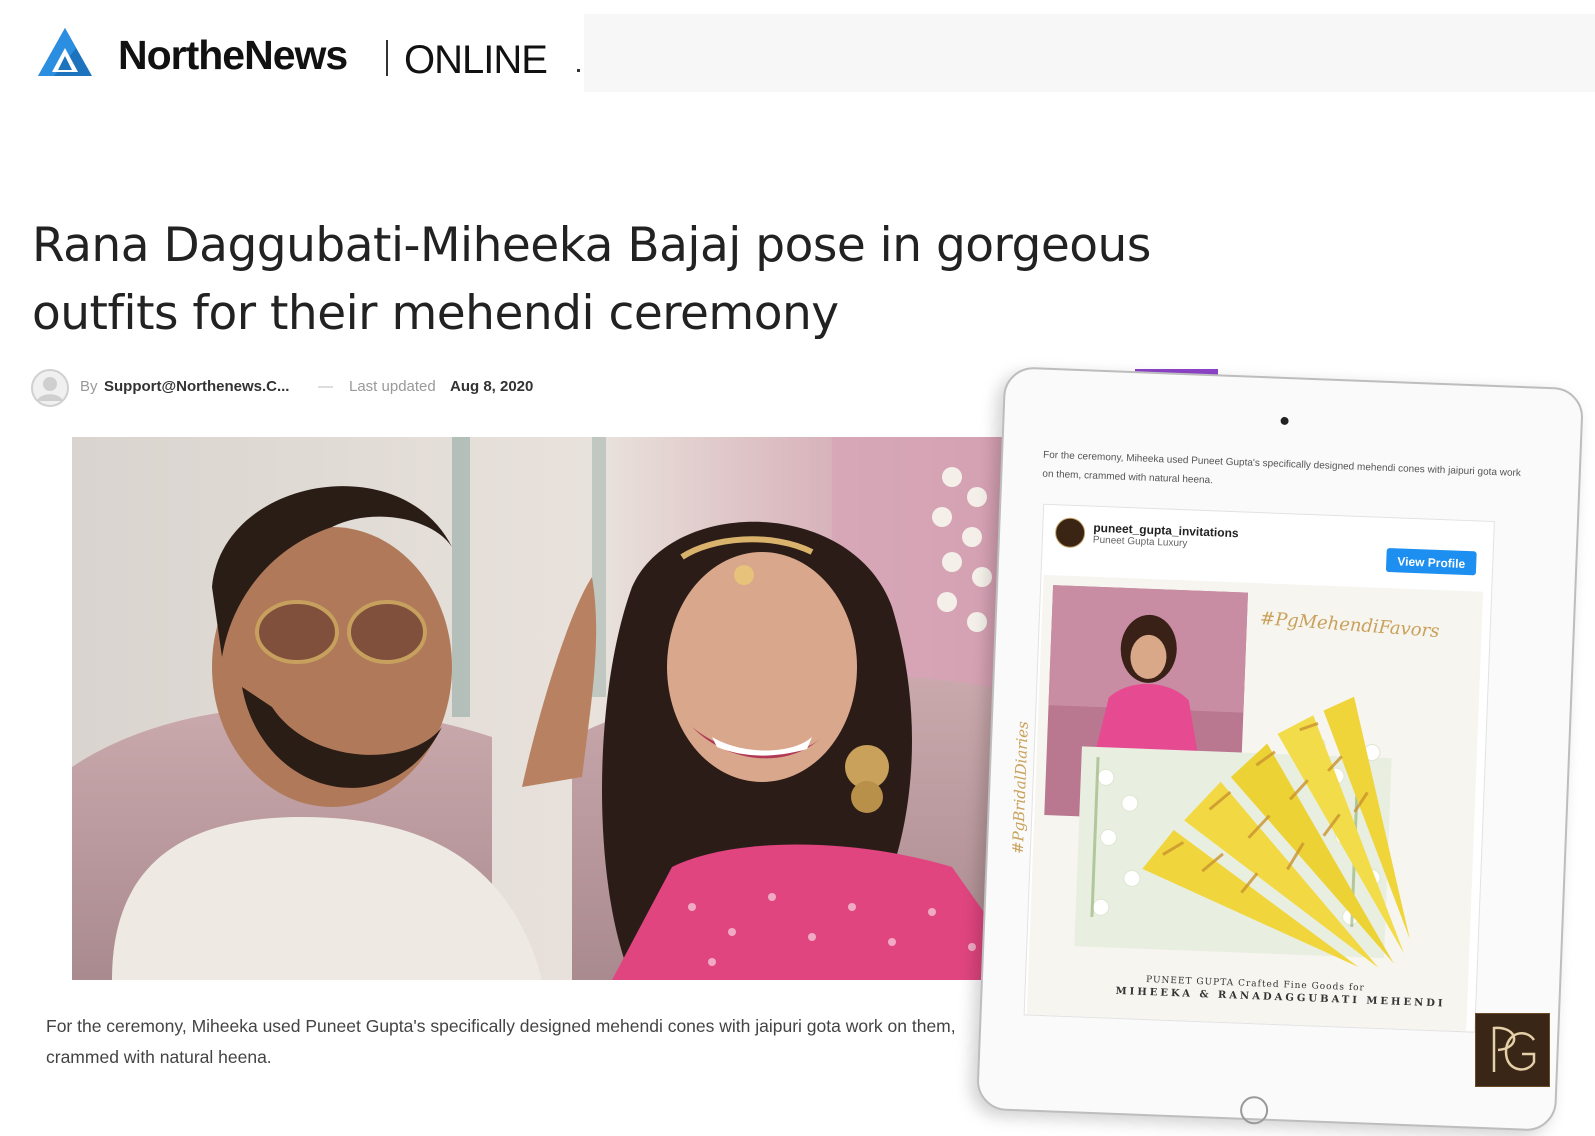 The width and height of the screenshot is (1595, 1136). I want to click on logo-dot, so click(578, 70).